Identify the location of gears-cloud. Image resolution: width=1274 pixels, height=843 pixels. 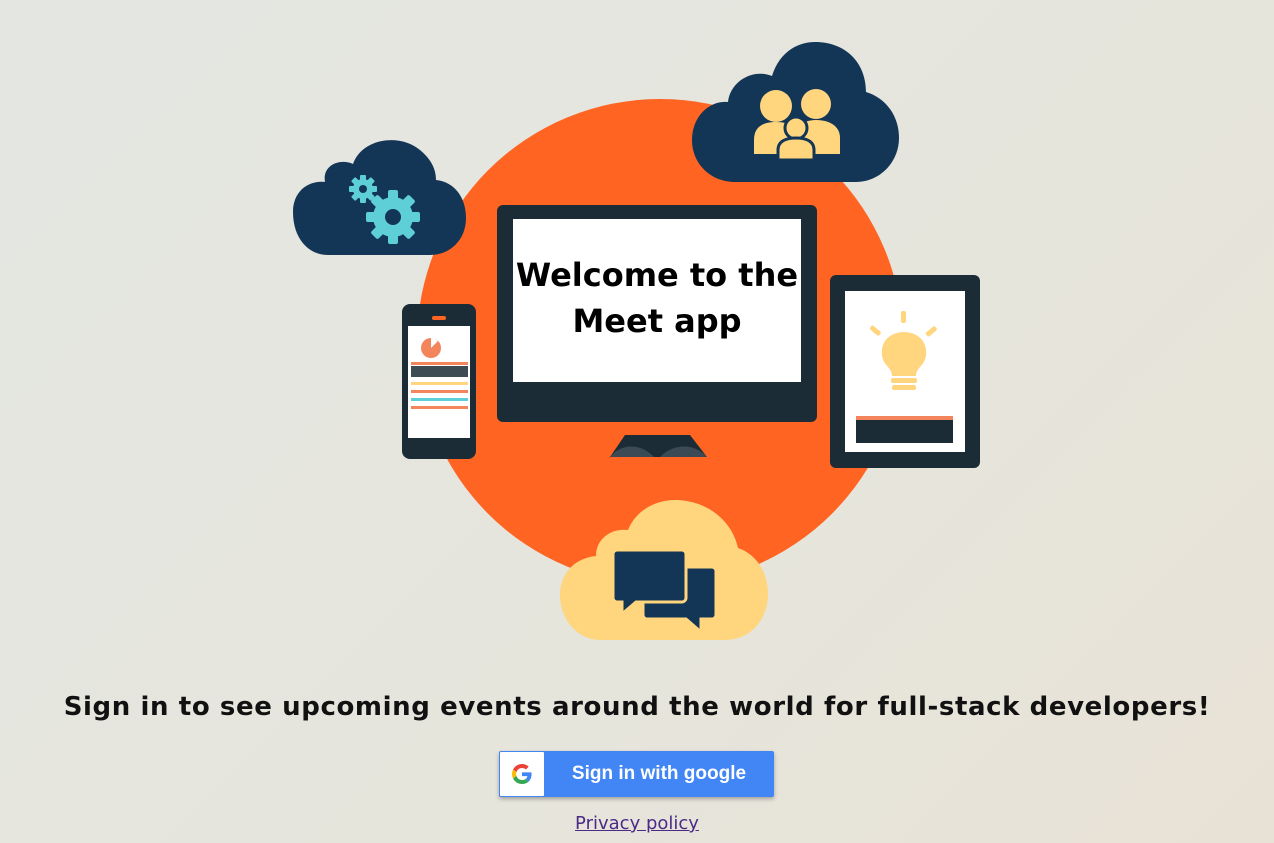
(379, 197).